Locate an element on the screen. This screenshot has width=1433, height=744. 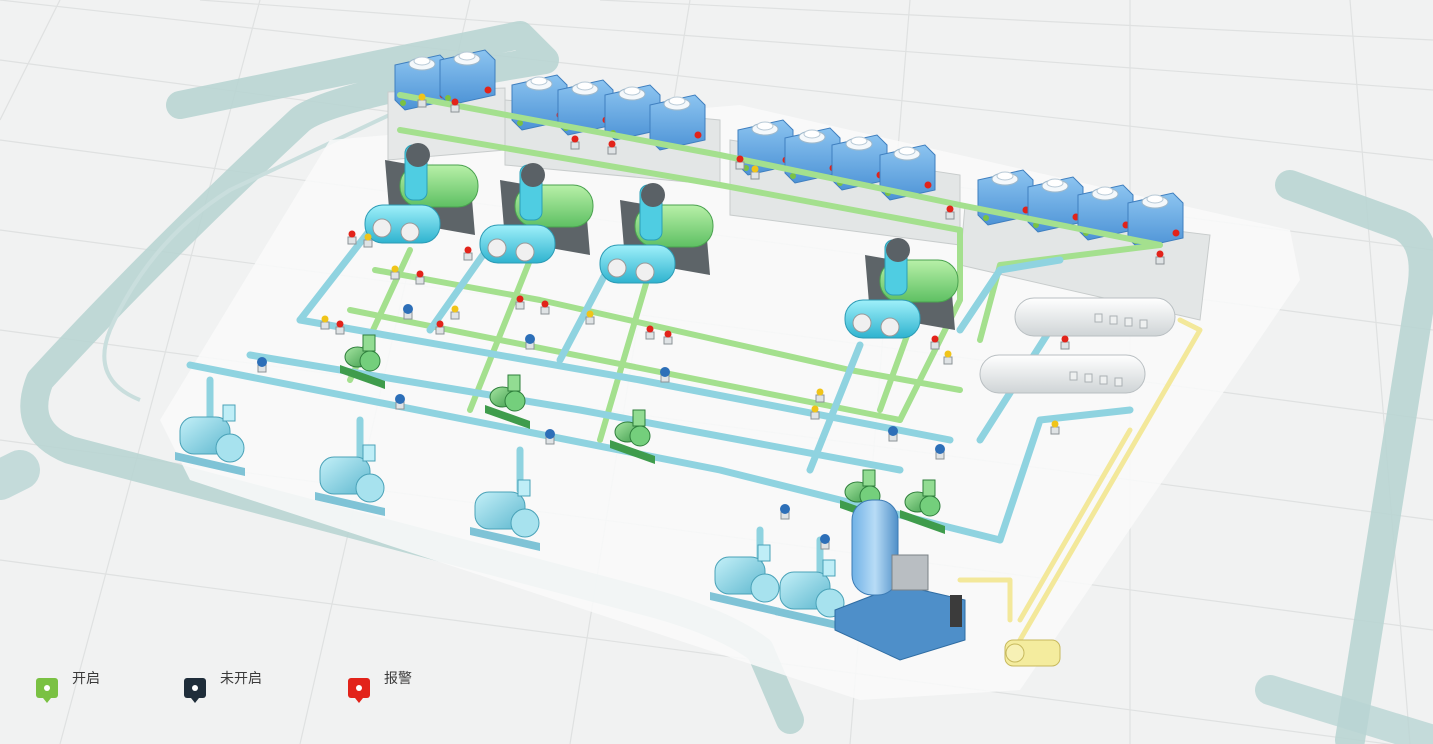
status-on-marker-icon is located at coordinates (47, 688).